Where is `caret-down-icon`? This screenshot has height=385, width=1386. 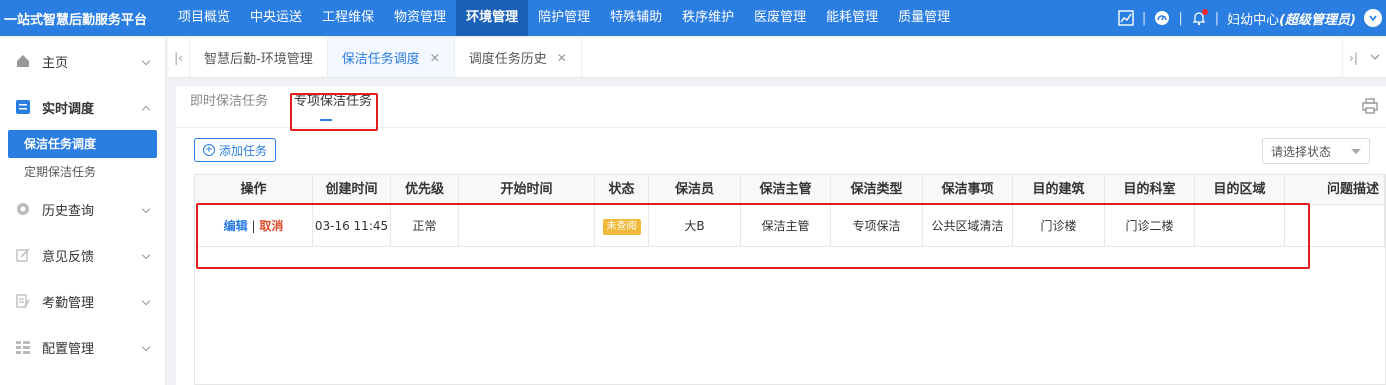
caret-down-icon is located at coordinates (1356, 151).